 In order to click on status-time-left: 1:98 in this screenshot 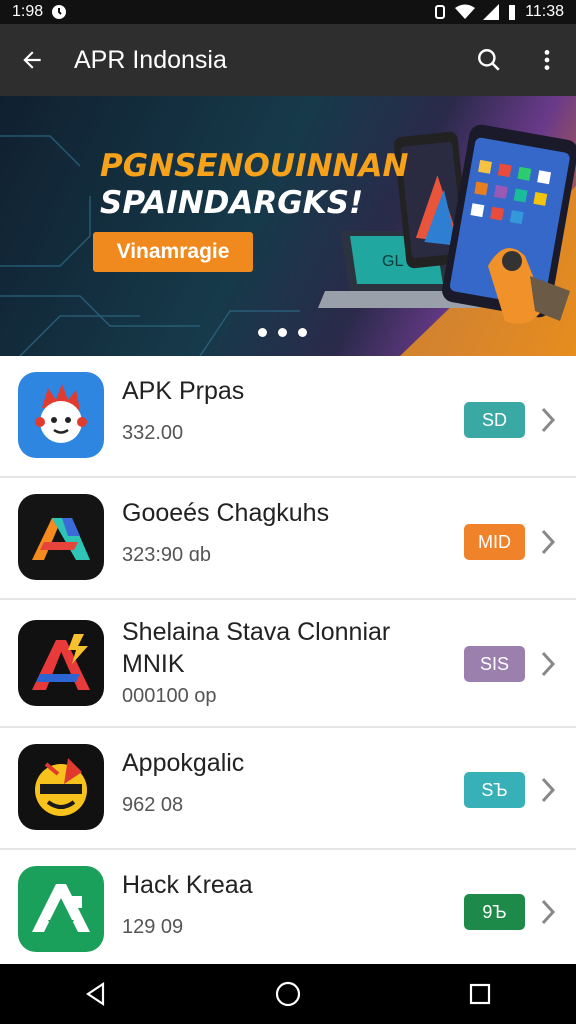, I will do `click(28, 11)`.